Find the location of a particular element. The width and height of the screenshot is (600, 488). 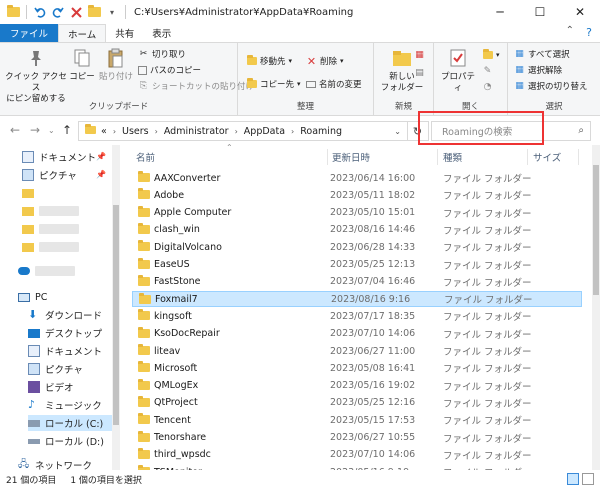

file-row: clash_win 2023/08/16 14:46 ファイル フォルダー is located at coordinates (357, 230).